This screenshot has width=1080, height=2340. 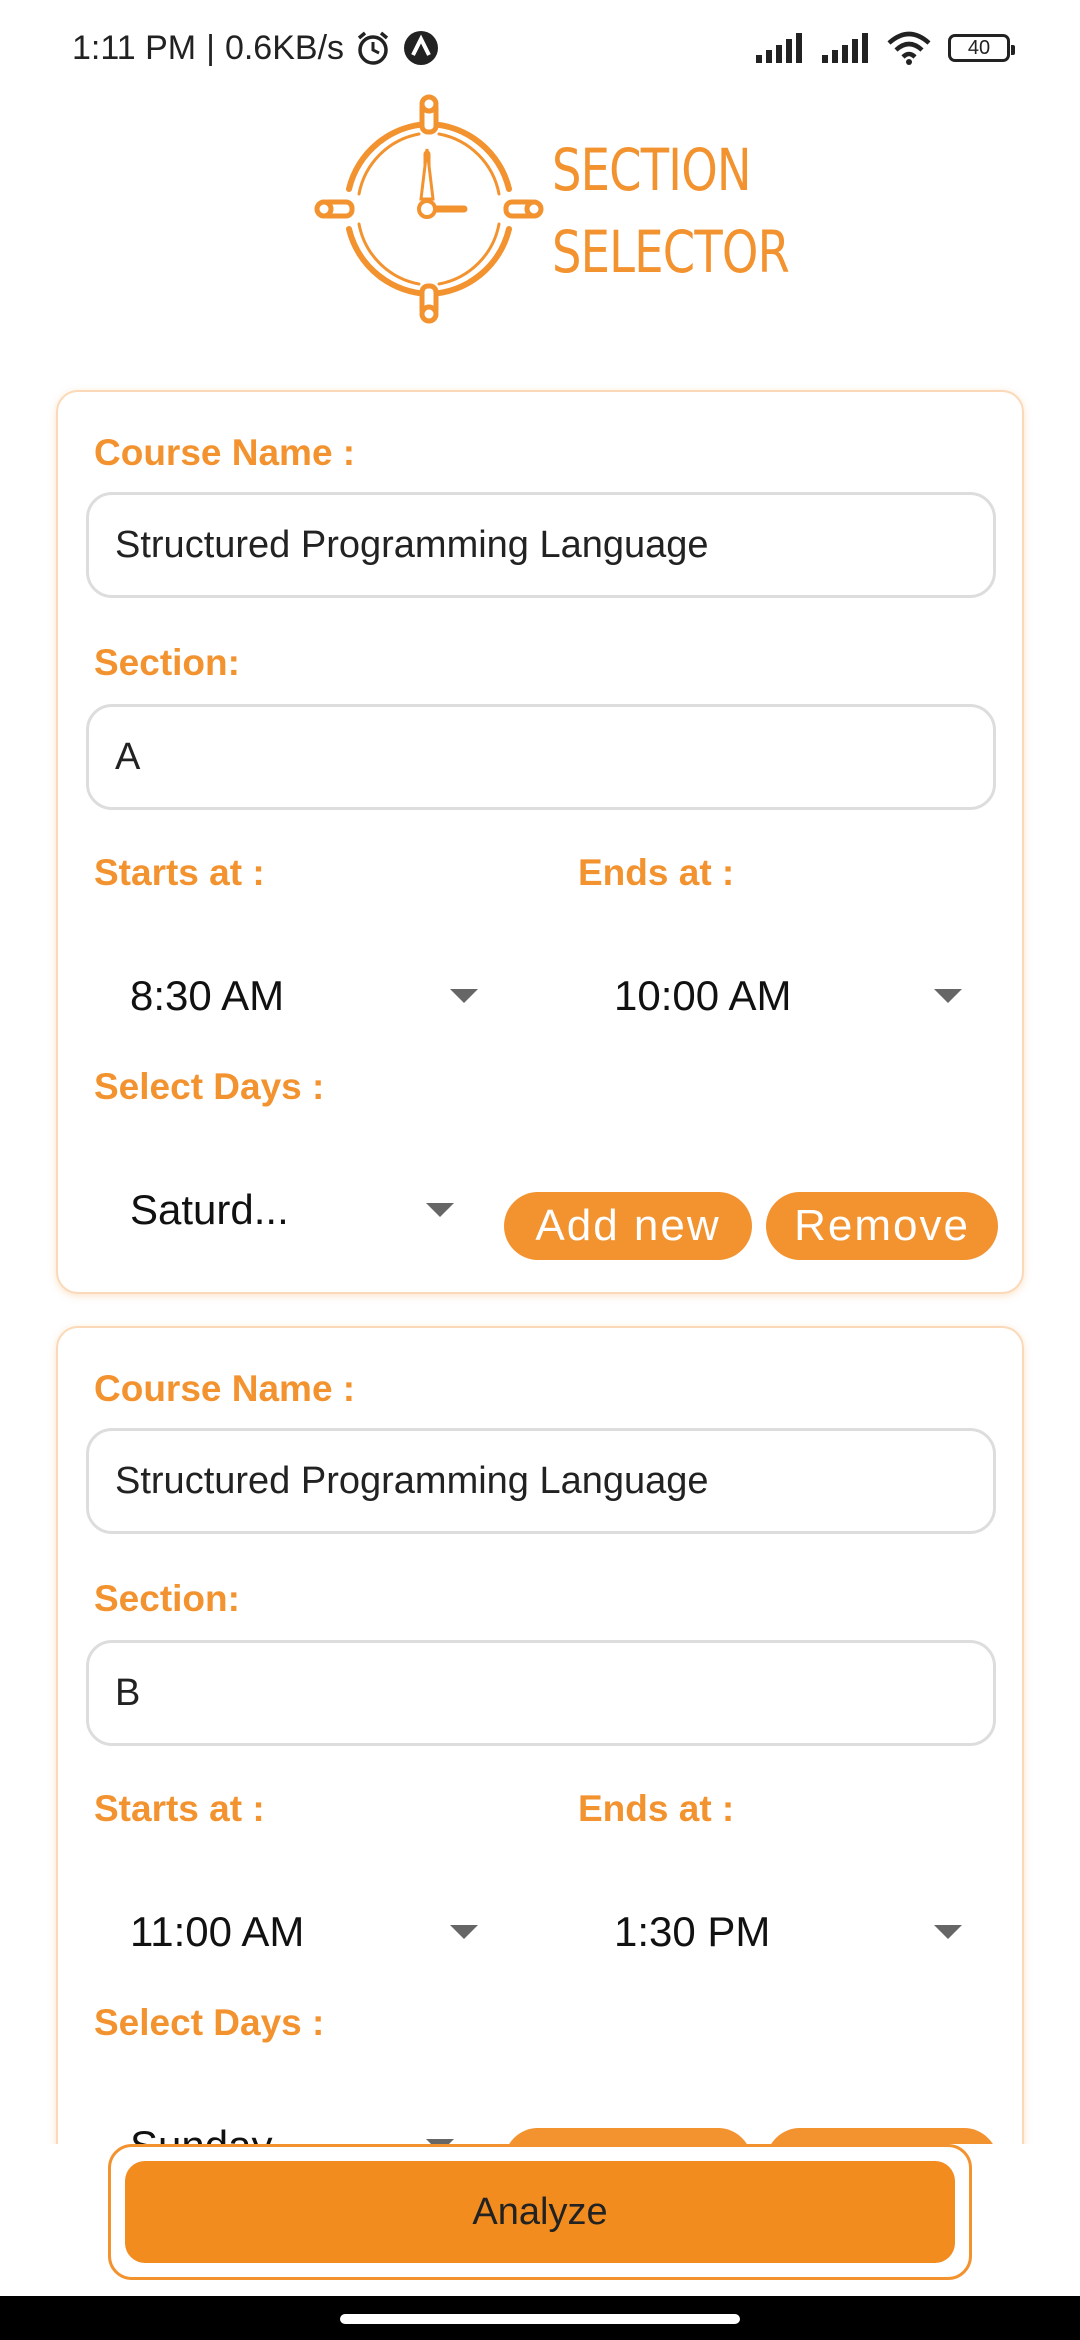 I want to click on network-speed: 0.6KB/s, so click(x=284, y=47).